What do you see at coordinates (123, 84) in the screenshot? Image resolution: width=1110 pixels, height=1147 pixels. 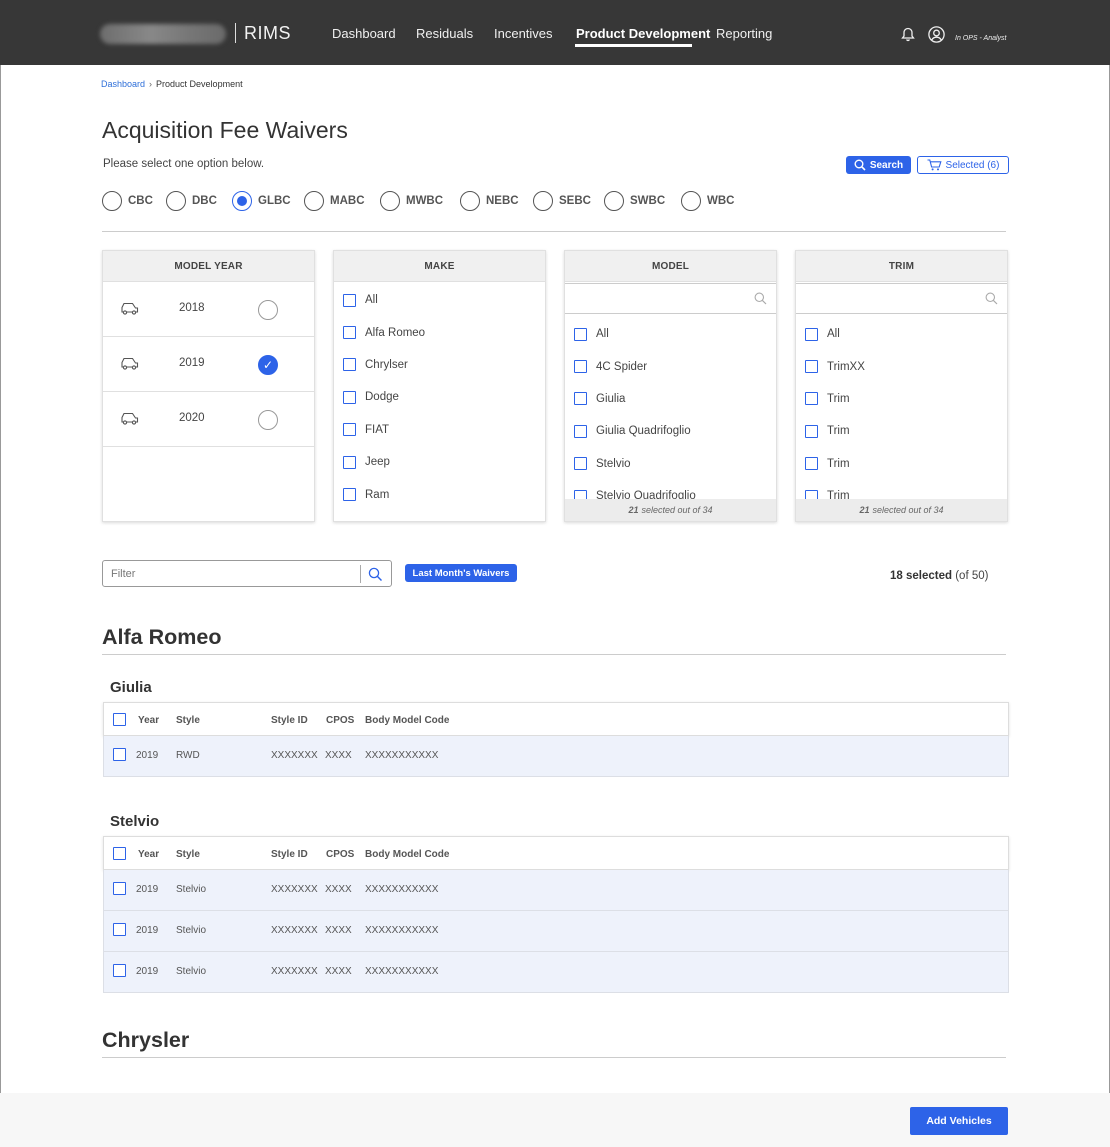 I see `breadcrumb-dashboard: Dashboard` at bounding box center [123, 84].